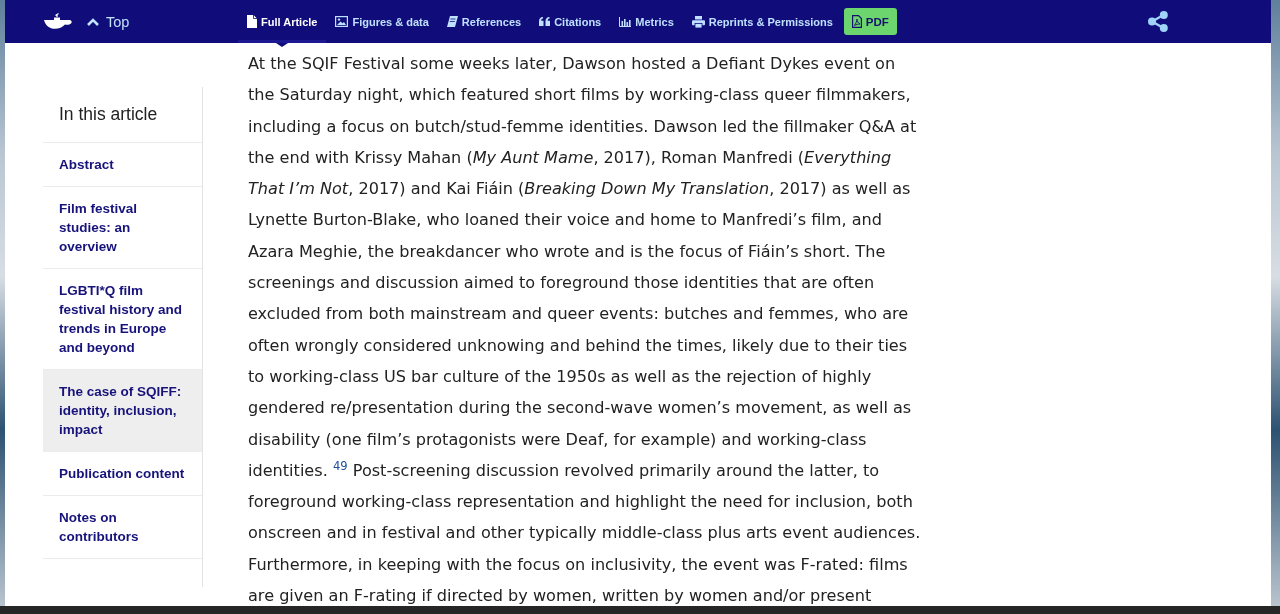 The image size is (1280, 614). Describe the element at coordinates (282, 21) in the screenshot. I see `article-tab: Full Article` at that location.